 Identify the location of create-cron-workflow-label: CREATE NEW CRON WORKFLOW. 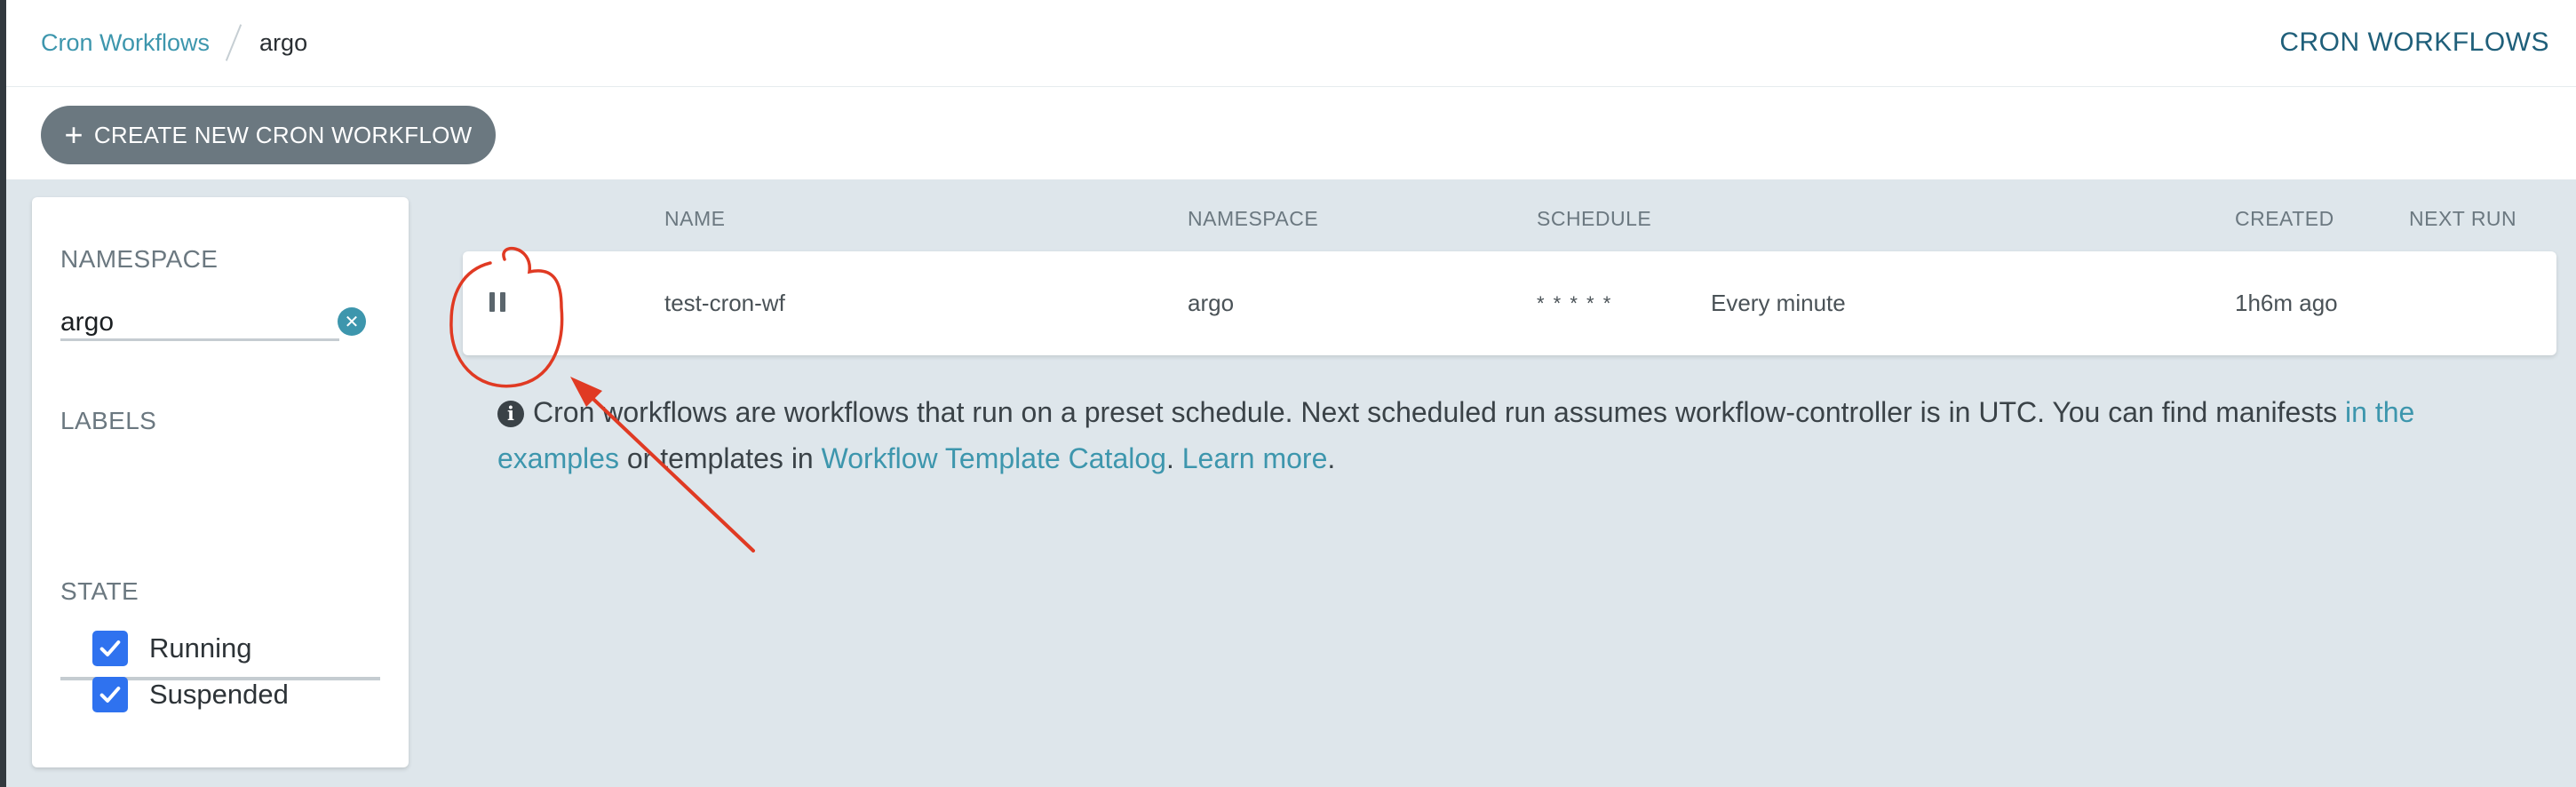
(283, 134).